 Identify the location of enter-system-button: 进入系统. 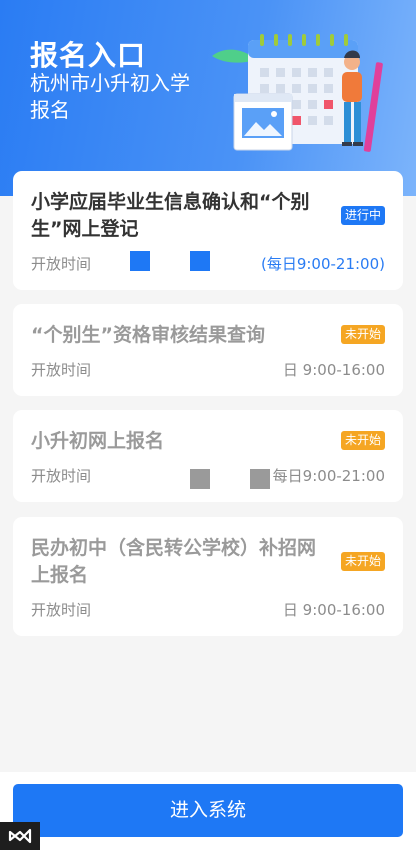
(208, 810).